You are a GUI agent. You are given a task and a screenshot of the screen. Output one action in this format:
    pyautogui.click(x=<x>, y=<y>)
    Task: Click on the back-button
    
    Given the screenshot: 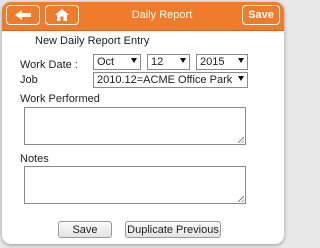 What is the action you would take?
    pyautogui.click(x=23, y=15)
    